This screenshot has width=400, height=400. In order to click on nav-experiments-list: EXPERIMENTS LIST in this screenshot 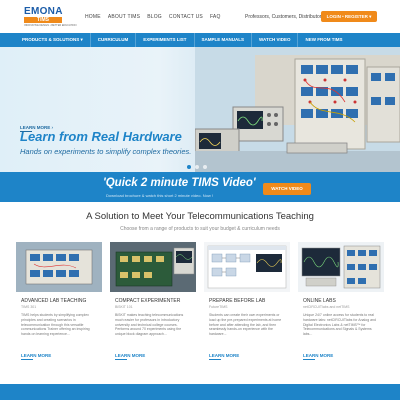, I will do `click(165, 40)`.